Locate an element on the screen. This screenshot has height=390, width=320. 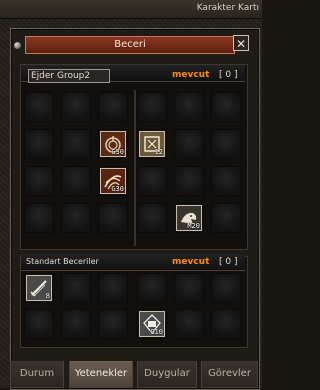
fist-strike-icon: G10 is located at coordinates (152, 324).